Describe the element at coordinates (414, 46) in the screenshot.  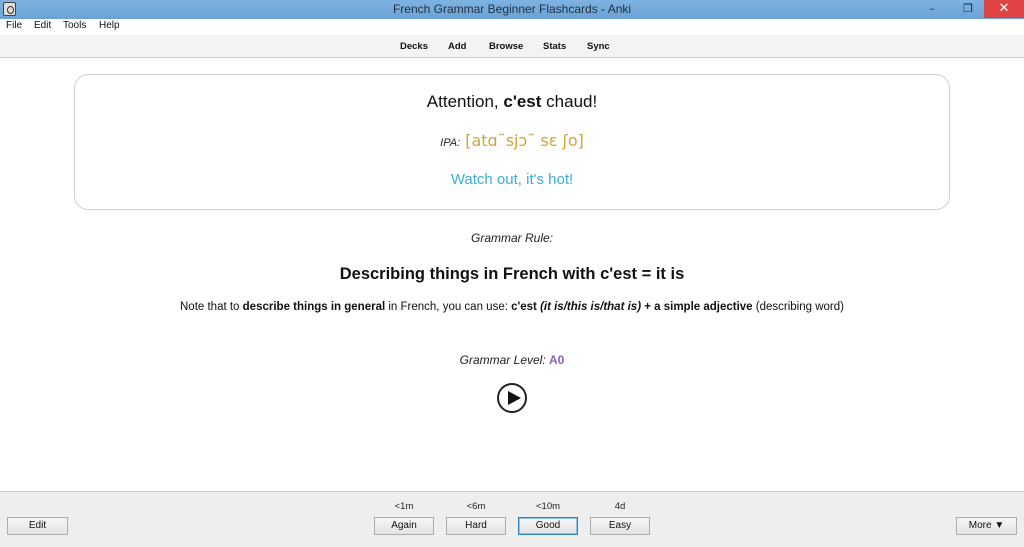
I see `toolbar-decks: Decks` at that location.